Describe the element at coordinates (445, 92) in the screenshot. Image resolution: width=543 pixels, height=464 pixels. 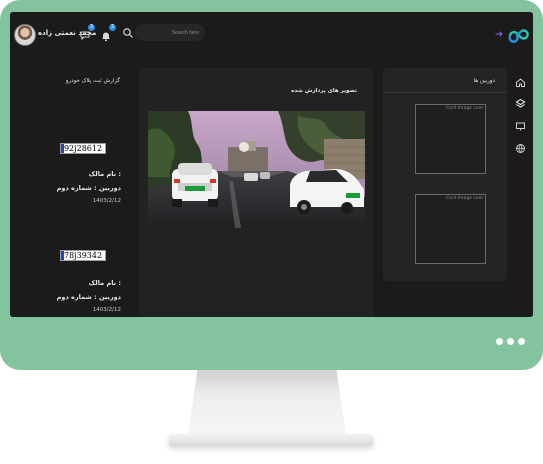
I see `cameras-divider` at that location.